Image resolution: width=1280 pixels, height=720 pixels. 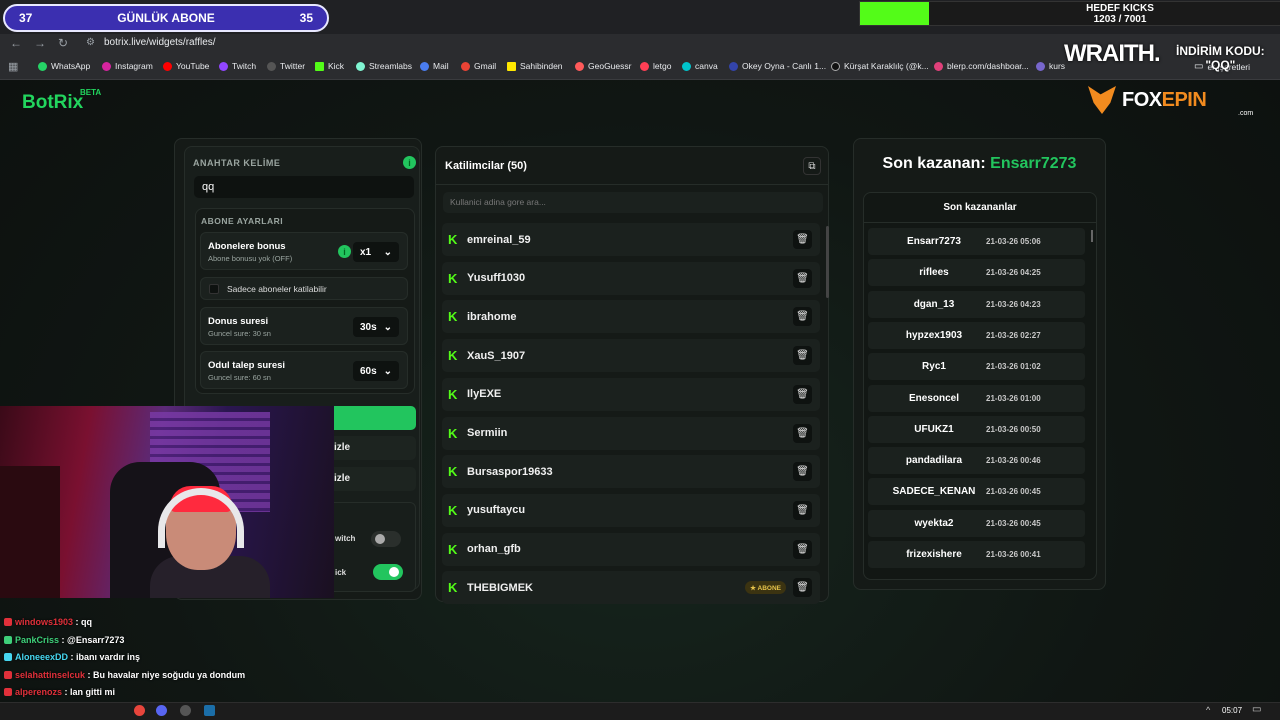 I want to click on chat-message: windows1903 : qq, so click(x=48, y=622).